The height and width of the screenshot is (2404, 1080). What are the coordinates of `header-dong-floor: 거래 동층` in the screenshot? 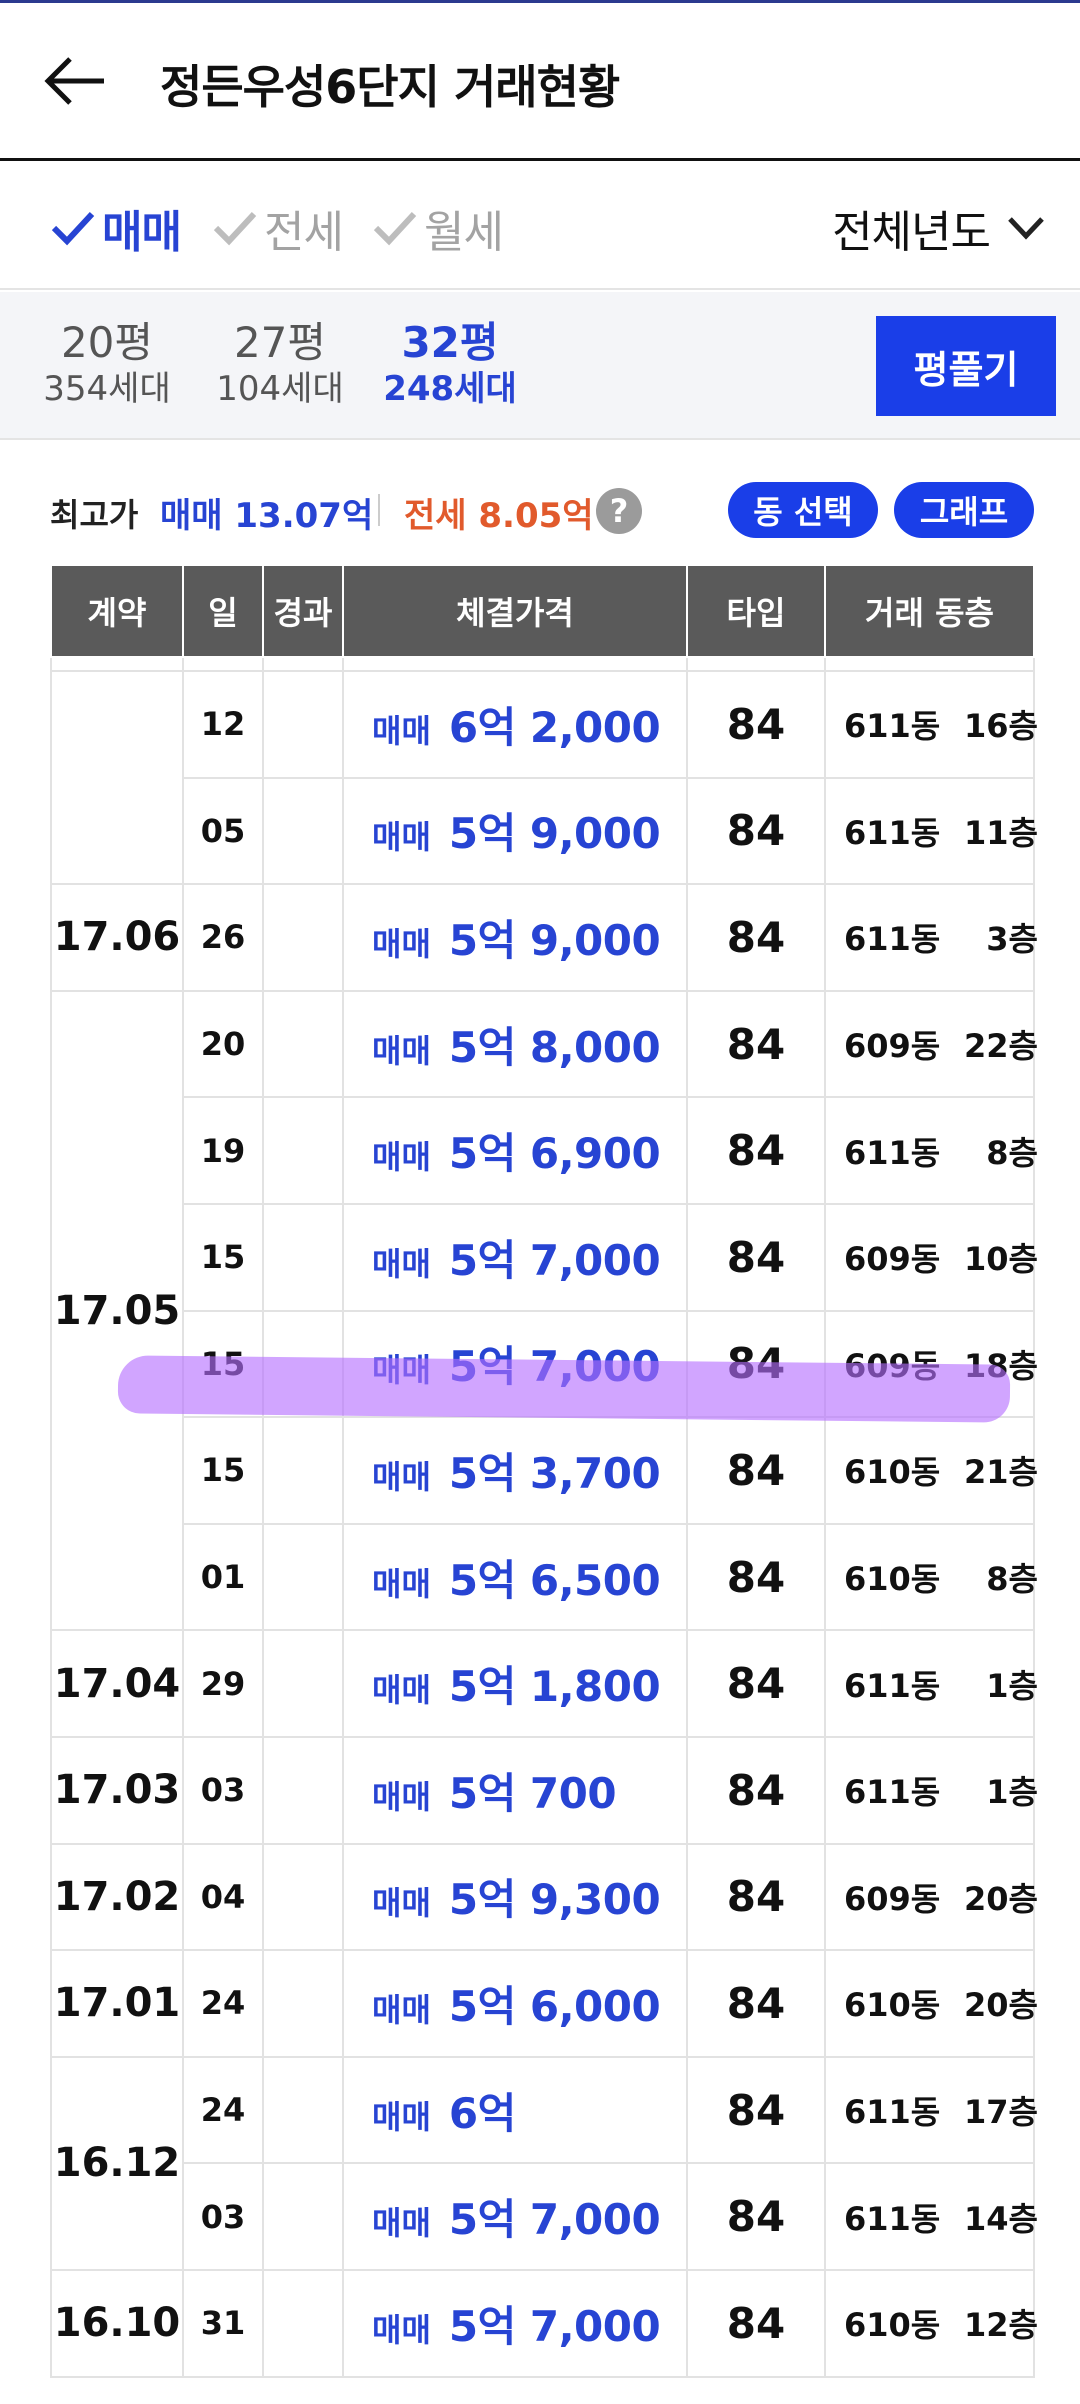 It's located at (929, 611).